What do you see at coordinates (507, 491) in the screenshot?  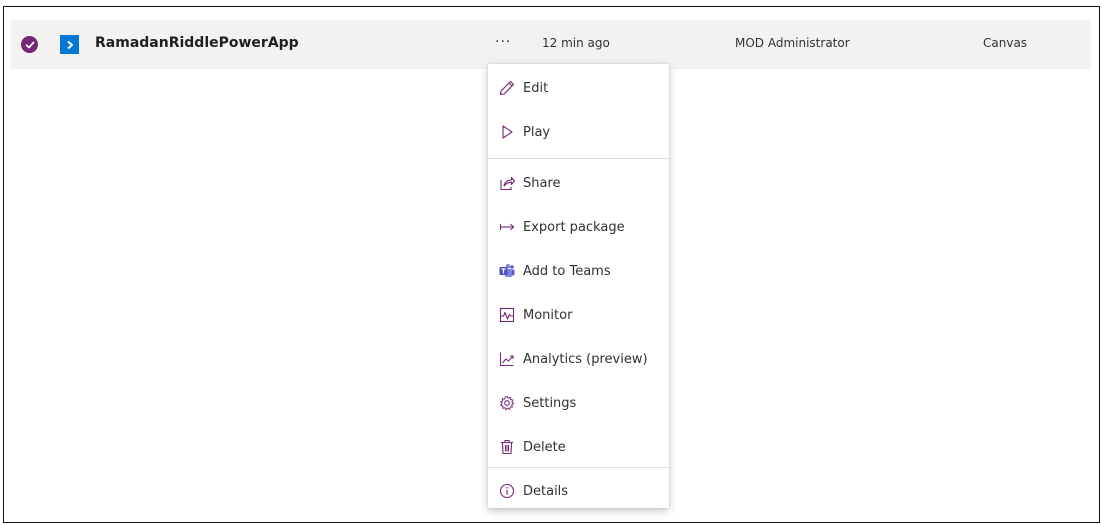 I see `info-icon` at bounding box center [507, 491].